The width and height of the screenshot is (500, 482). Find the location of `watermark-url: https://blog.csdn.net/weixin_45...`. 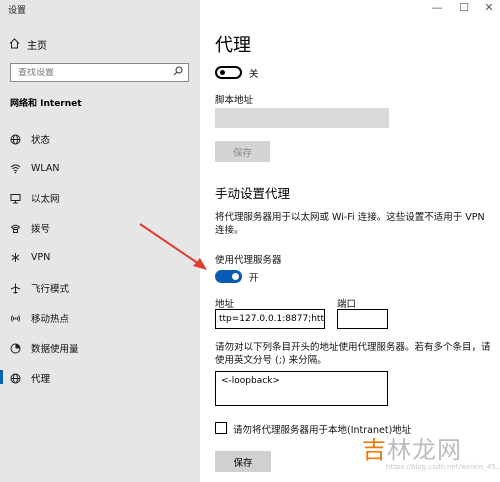

watermark-url: https://blog.csdn.net/weixin_45... is located at coordinates (443, 467).